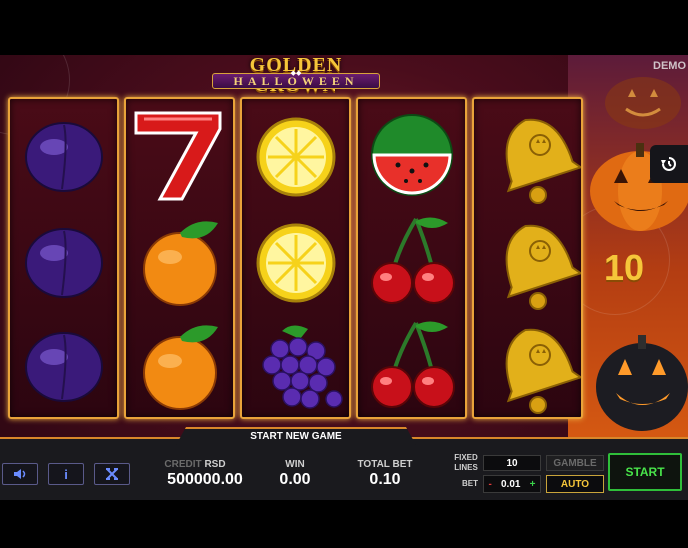 This screenshot has height=548, width=688. I want to click on bet-value: 0.01, so click(511, 484).